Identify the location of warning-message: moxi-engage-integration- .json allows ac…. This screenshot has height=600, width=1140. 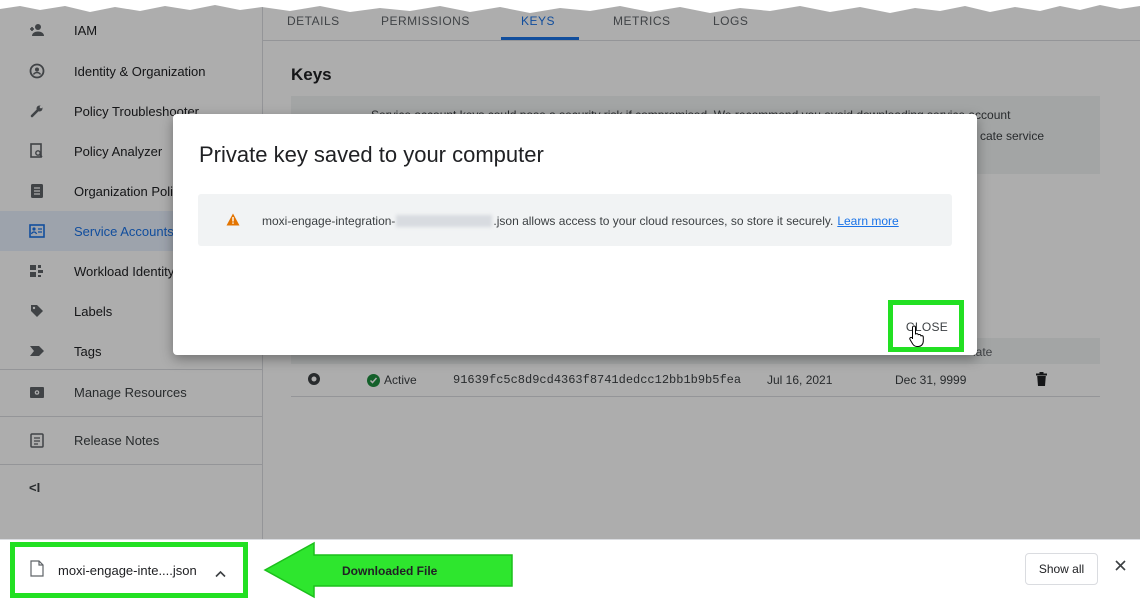
(580, 221).